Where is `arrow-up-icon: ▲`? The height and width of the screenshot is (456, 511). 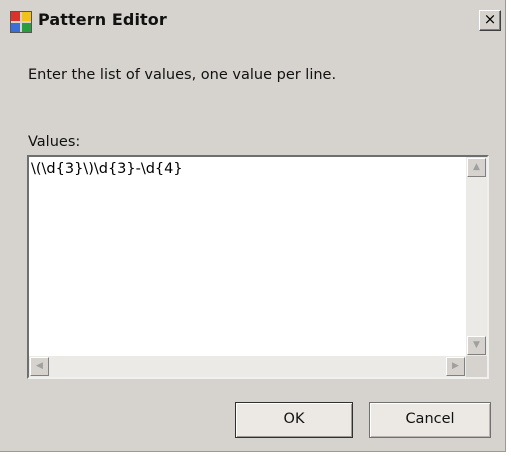
arrow-up-icon: ▲ is located at coordinates (476, 167).